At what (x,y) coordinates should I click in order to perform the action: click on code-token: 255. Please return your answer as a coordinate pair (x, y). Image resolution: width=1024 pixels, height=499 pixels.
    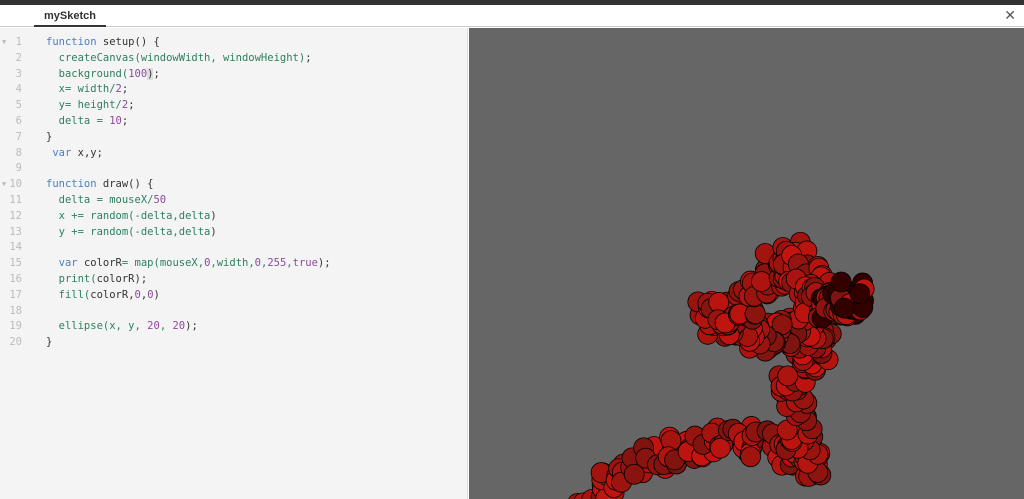
    Looking at the image, I should click on (277, 263).